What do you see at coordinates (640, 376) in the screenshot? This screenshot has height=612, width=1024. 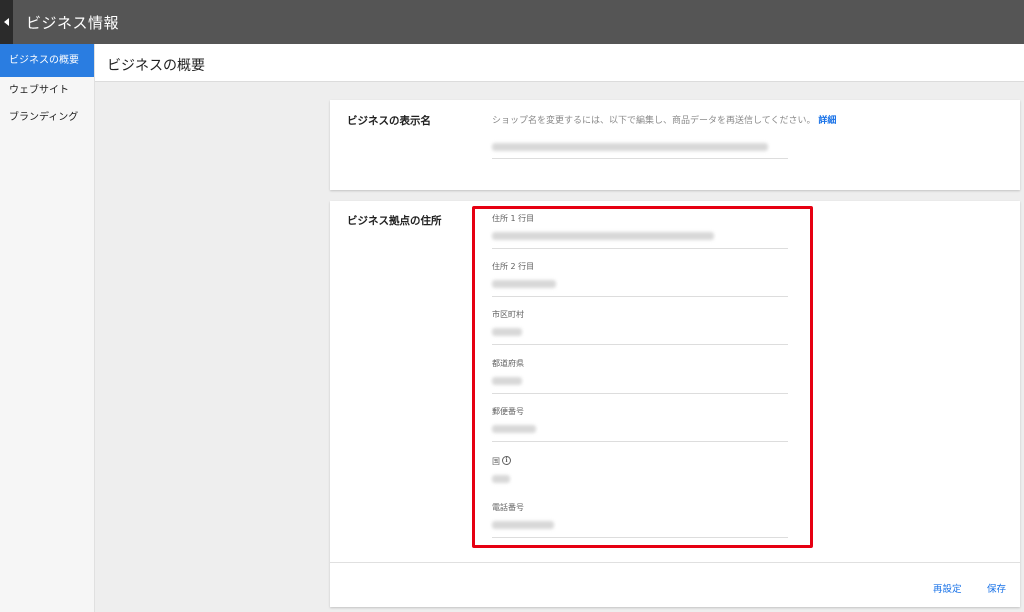 I see `prefecture-field: 都道府県` at bounding box center [640, 376].